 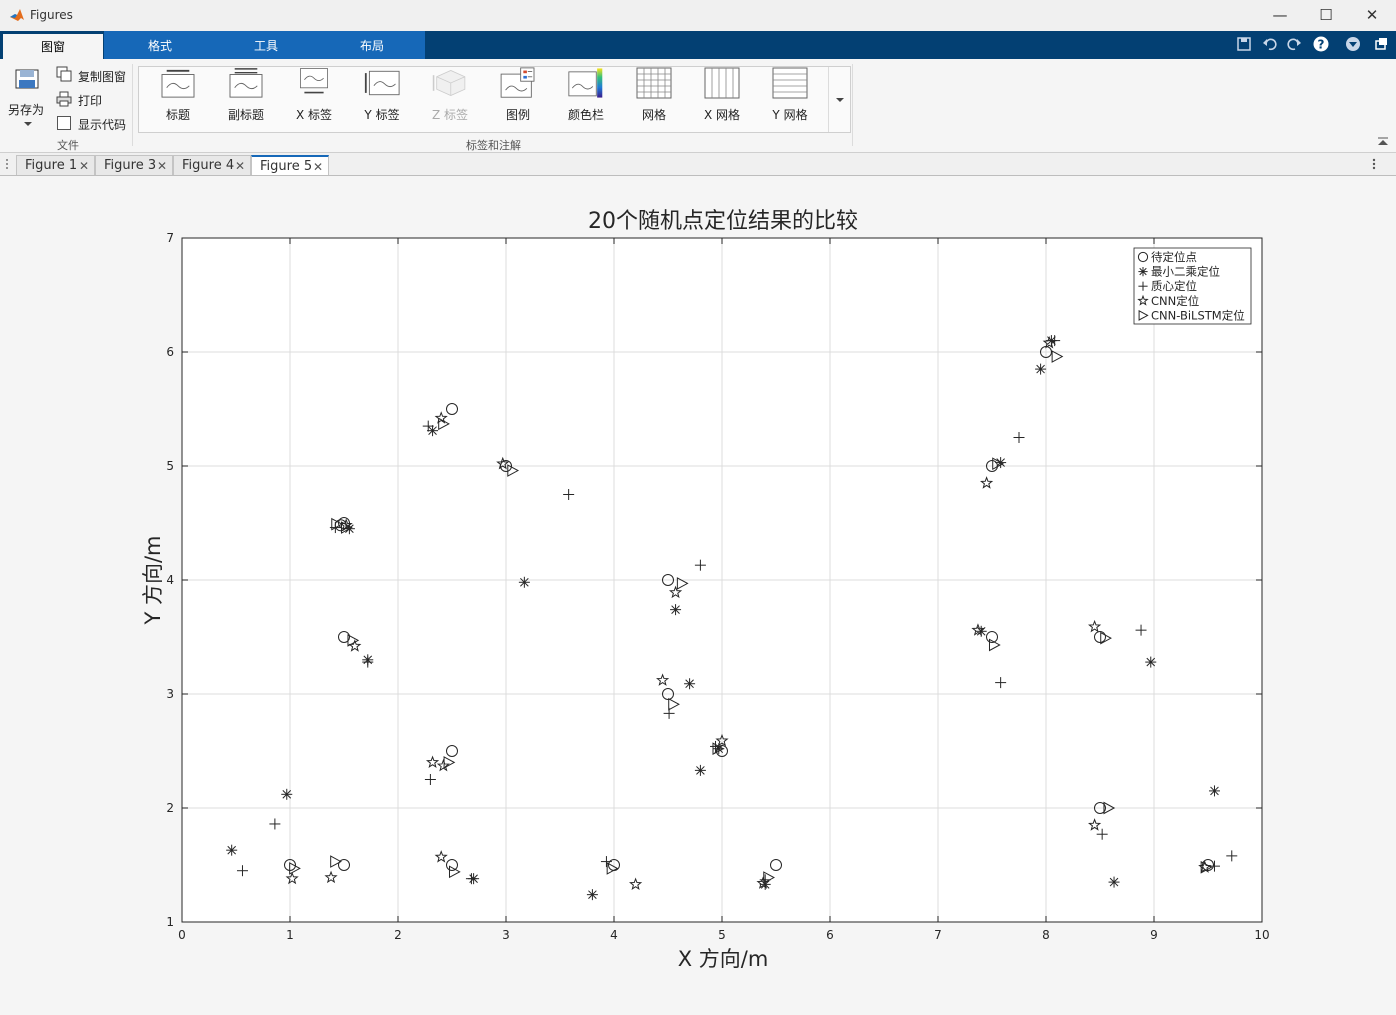 I want to click on y-tick-label: 2, so click(x=170, y=808).